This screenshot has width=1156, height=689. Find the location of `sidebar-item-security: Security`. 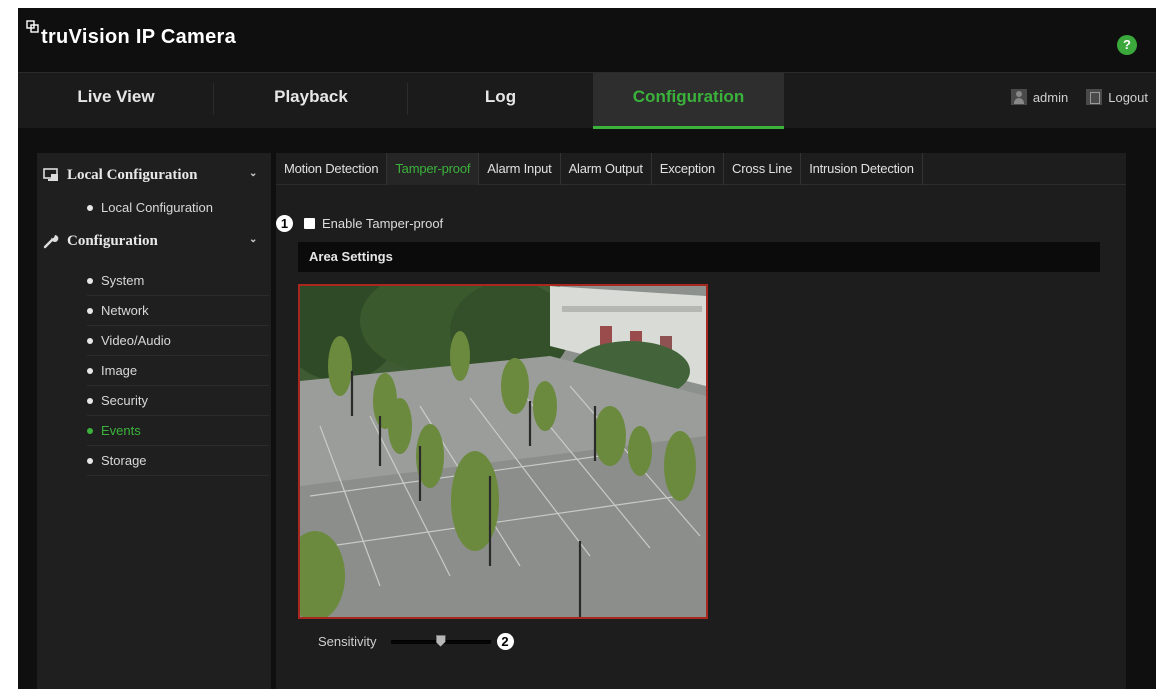

sidebar-item-security: Security is located at coordinates (178, 401).